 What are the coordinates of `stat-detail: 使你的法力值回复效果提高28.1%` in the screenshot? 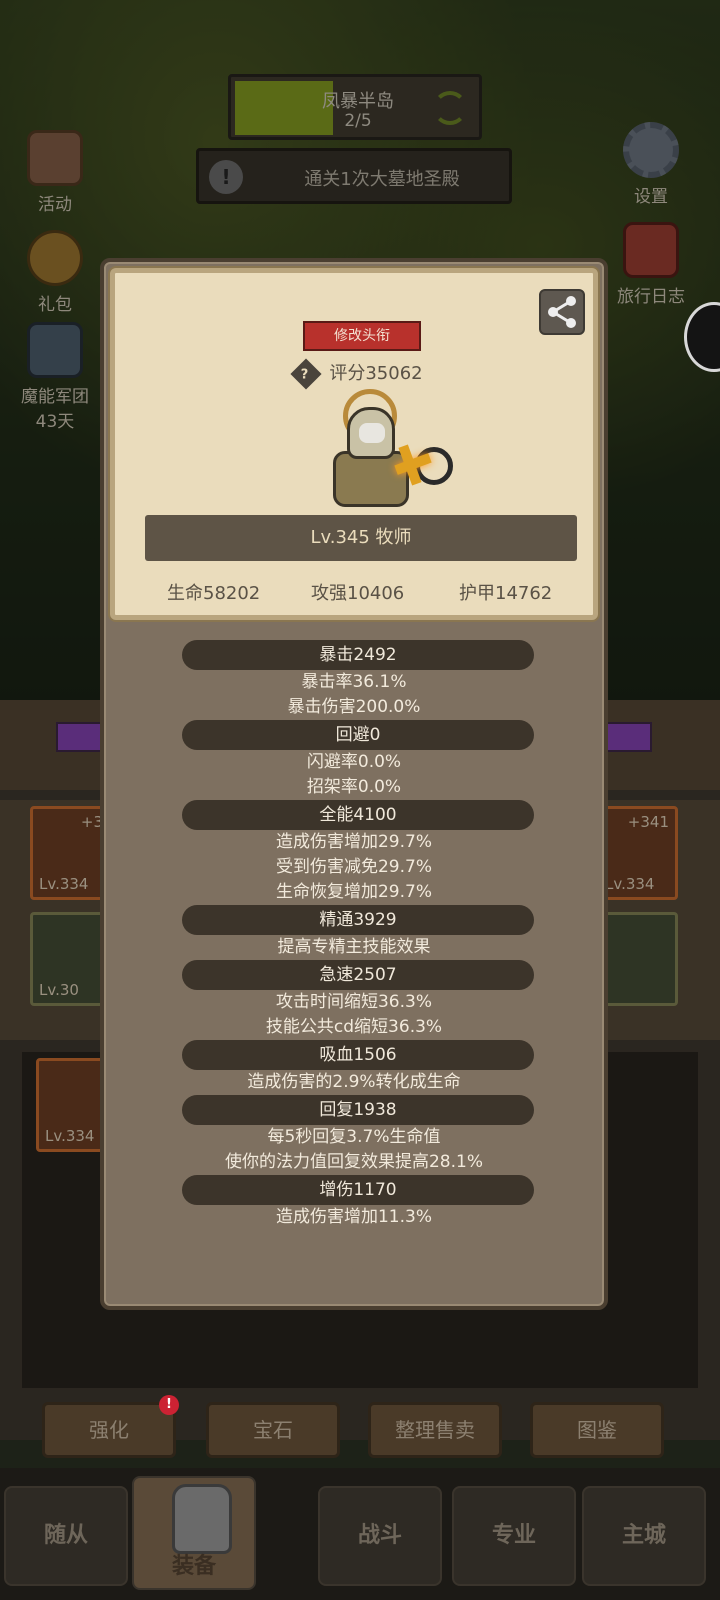 It's located at (353, 1162).